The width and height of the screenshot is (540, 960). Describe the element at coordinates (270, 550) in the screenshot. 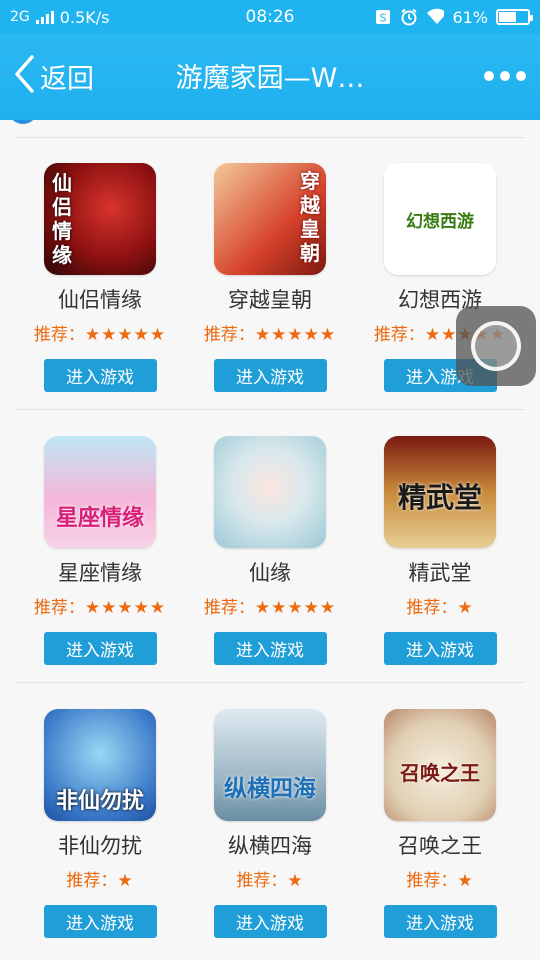

I see `game-card: 仙缘 推荐：★★★★★ 进入游戏` at that location.